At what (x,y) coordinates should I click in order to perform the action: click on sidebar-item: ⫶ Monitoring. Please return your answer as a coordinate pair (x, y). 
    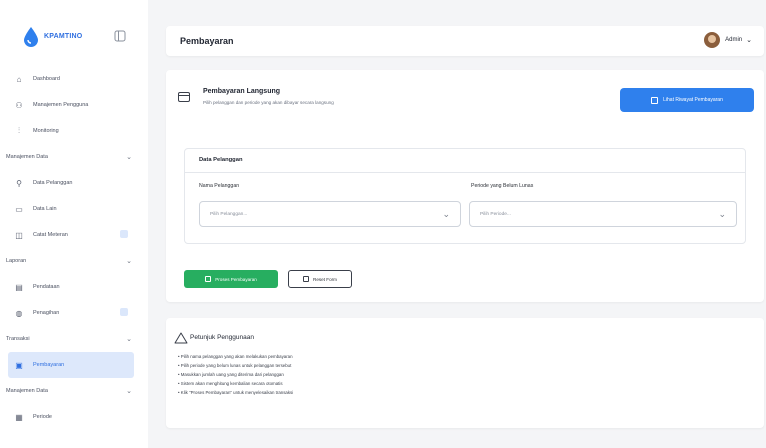
    Looking at the image, I should click on (74, 131).